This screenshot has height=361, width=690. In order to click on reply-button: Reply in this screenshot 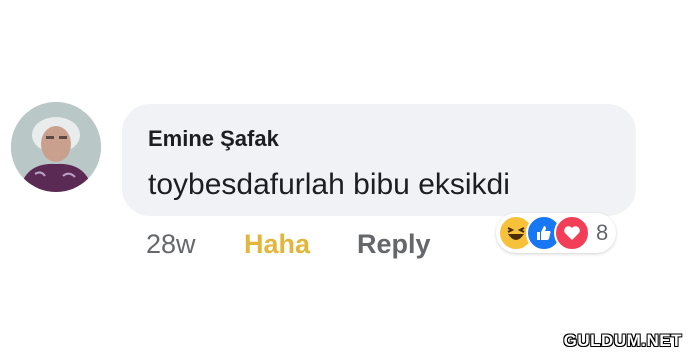, I will do `click(394, 244)`.